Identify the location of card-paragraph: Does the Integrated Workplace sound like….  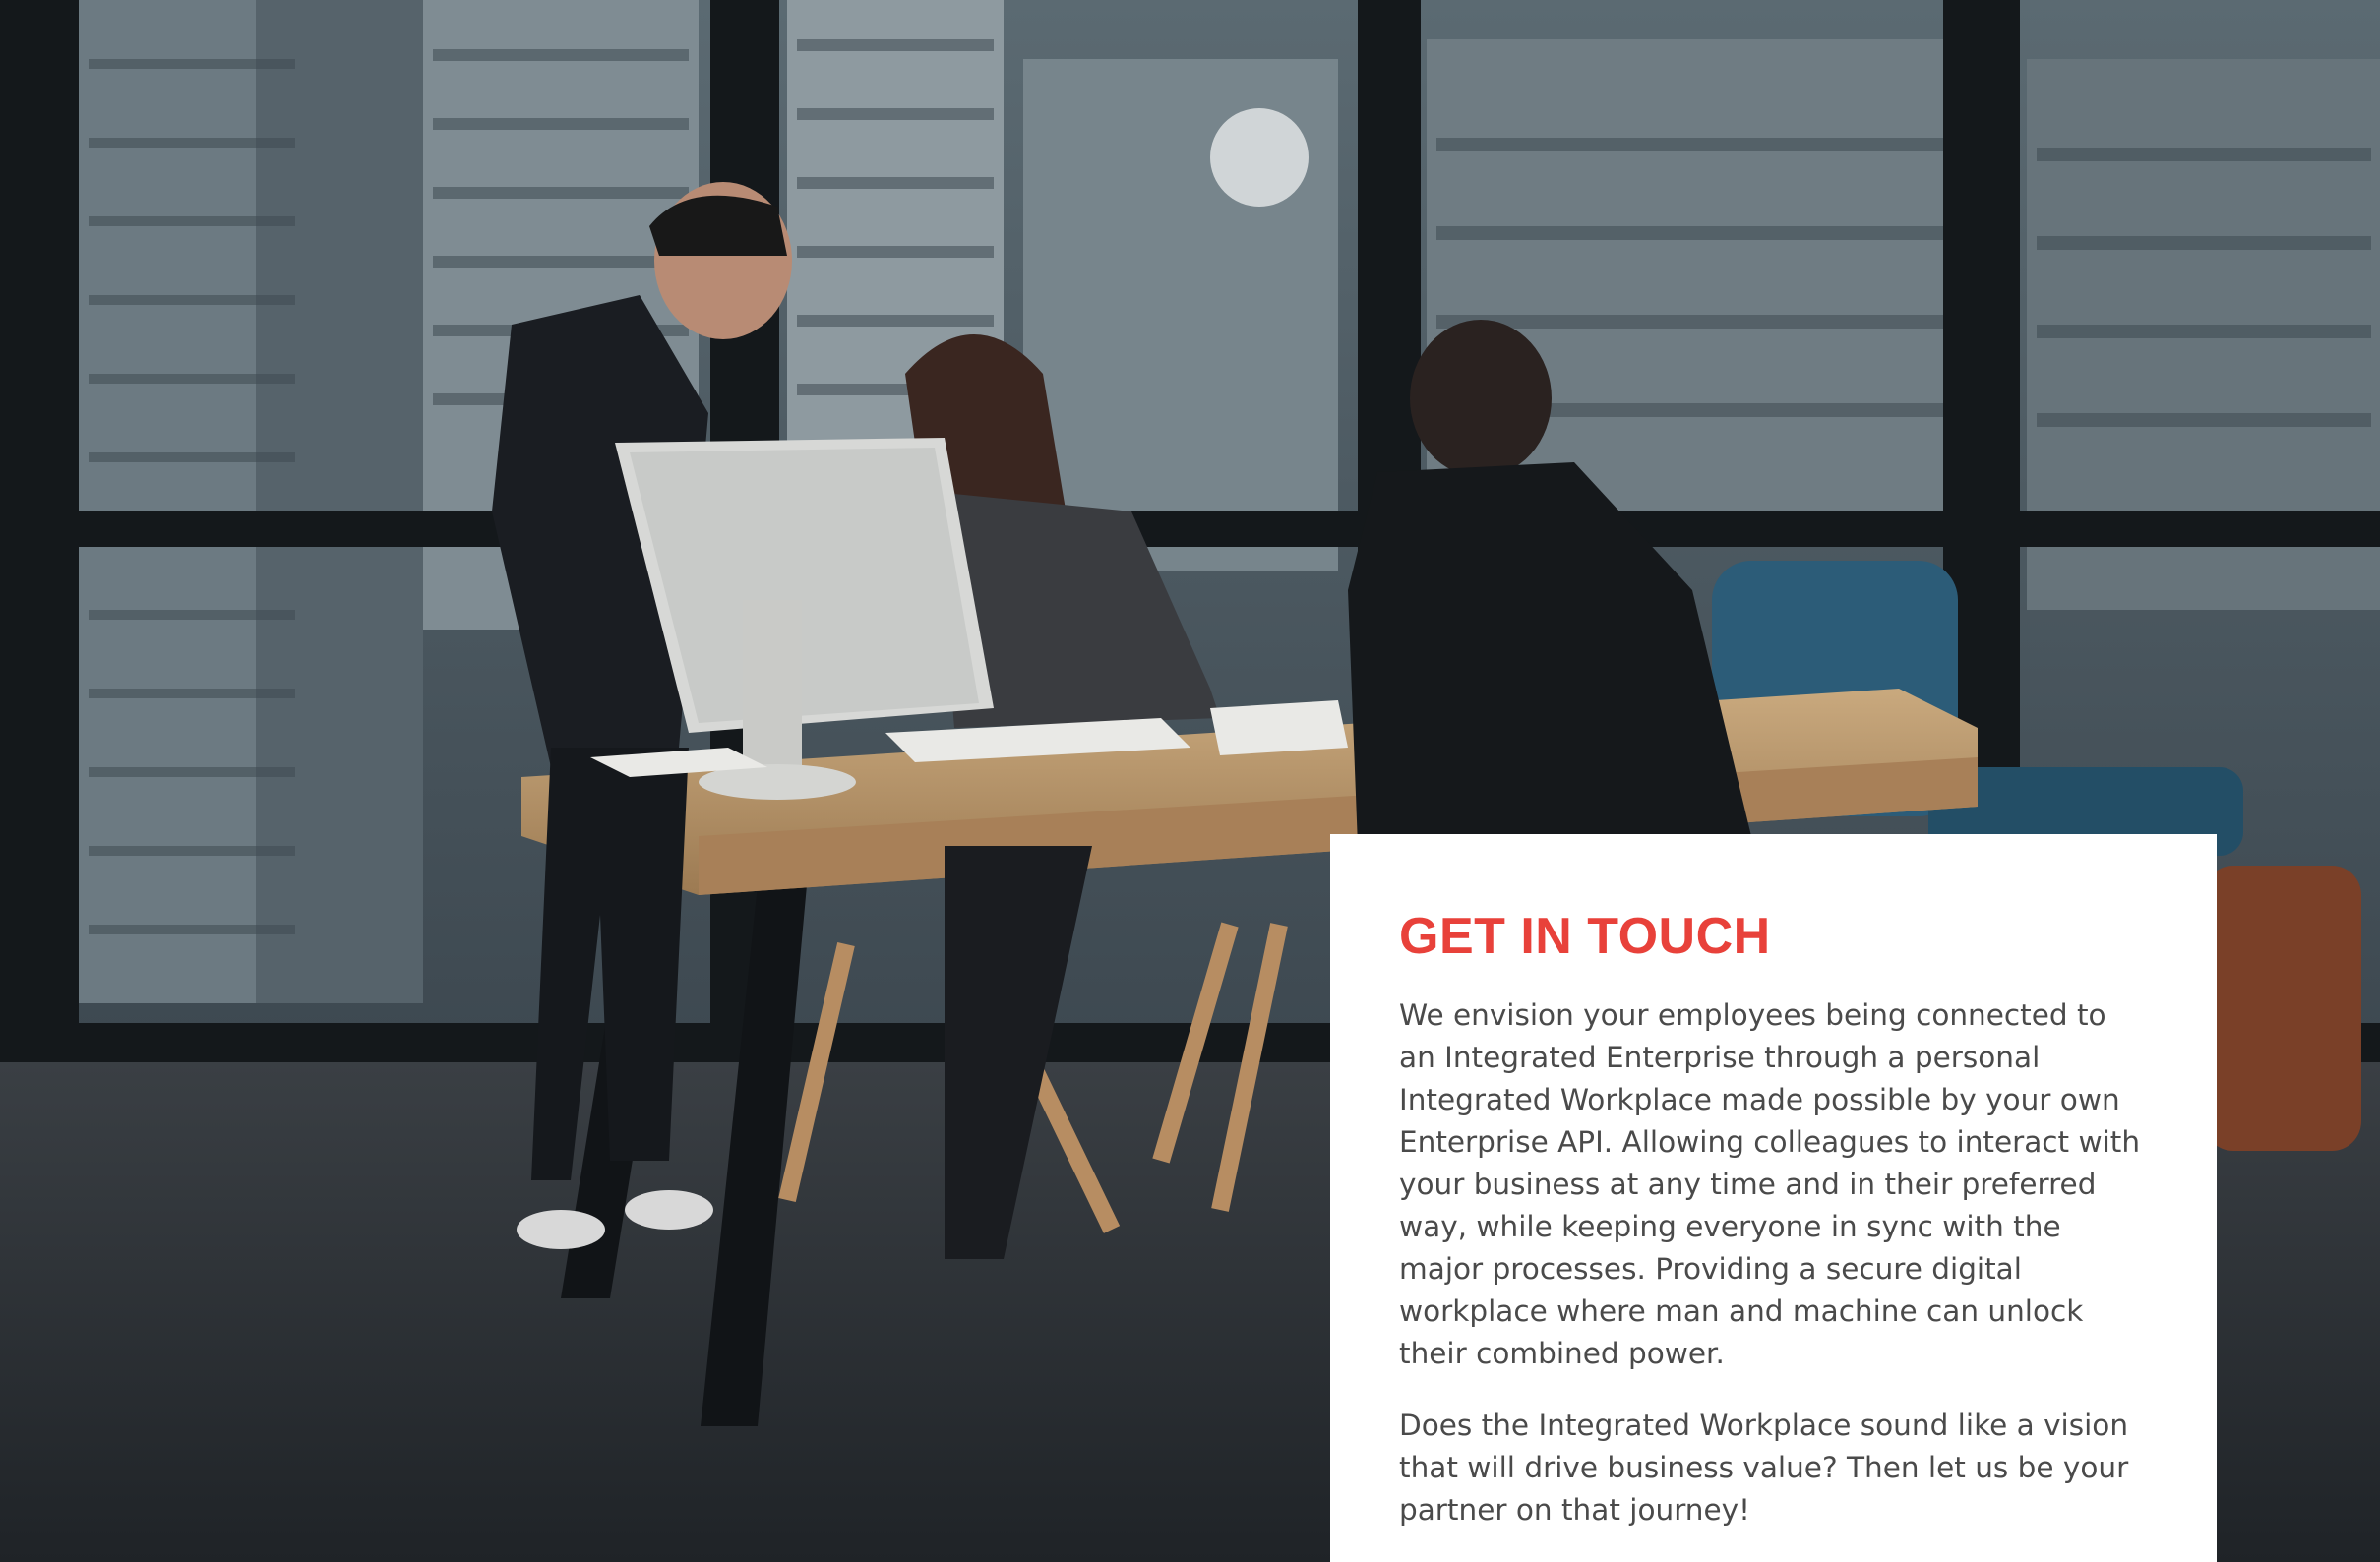
(1764, 1468).